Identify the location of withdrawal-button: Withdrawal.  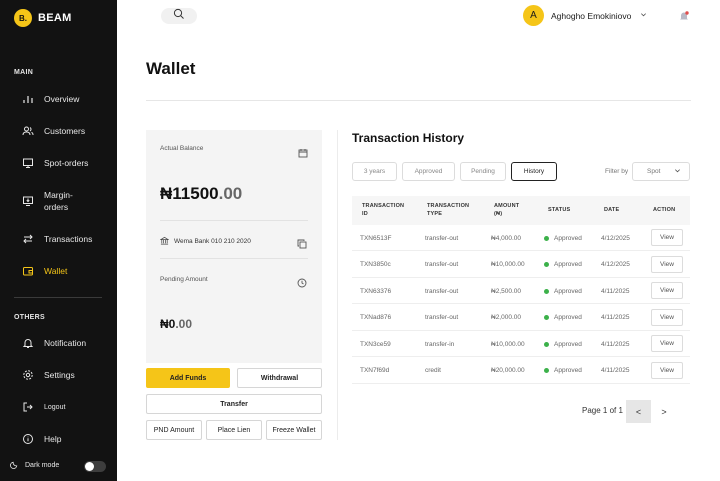
(279, 378).